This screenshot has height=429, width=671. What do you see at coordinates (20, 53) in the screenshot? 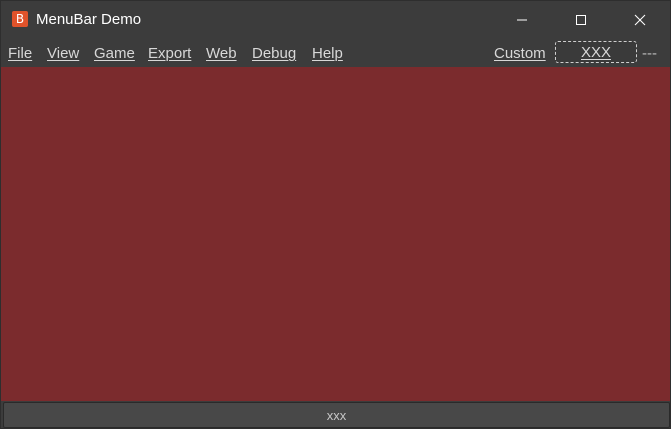
I see `menu-file: File` at bounding box center [20, 53].